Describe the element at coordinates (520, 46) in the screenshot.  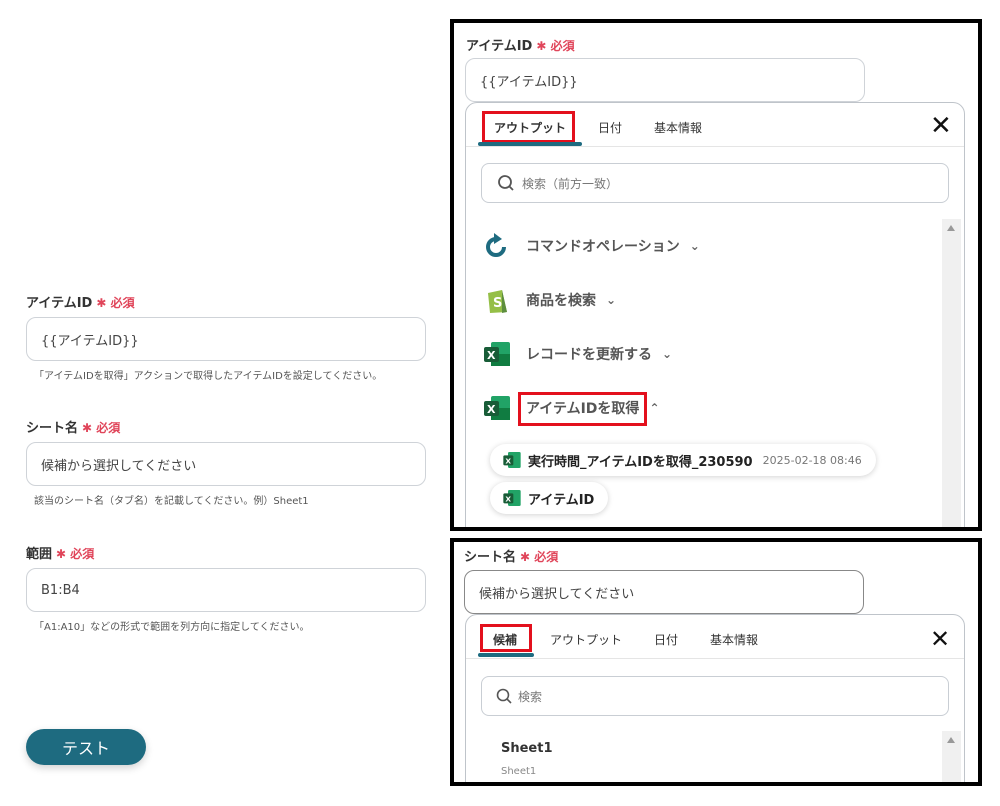
I see `panel-item-id-label: アイテムID ✱ 必須` at that location.